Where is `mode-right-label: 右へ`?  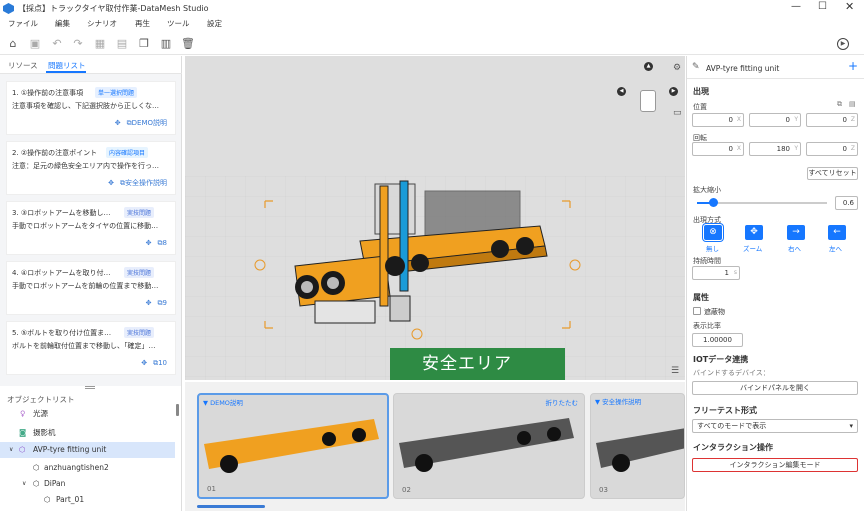 mode-right-label: 右へ is located at coordinates (794, 249).